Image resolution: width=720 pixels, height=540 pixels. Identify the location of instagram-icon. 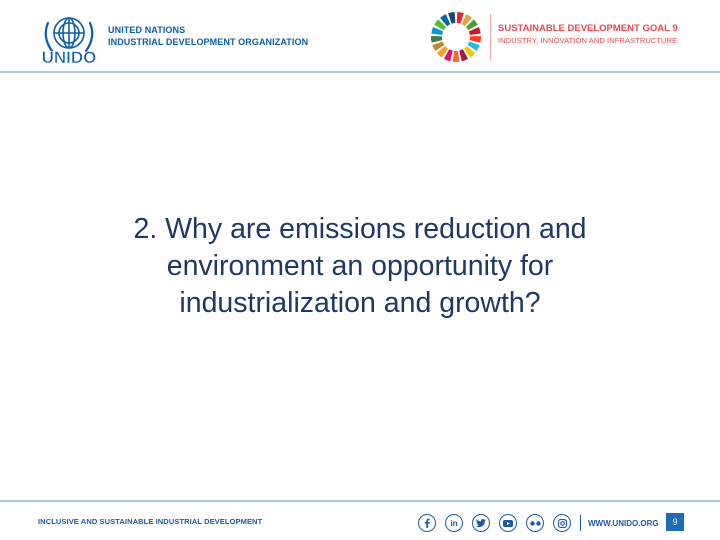
(562, 523).